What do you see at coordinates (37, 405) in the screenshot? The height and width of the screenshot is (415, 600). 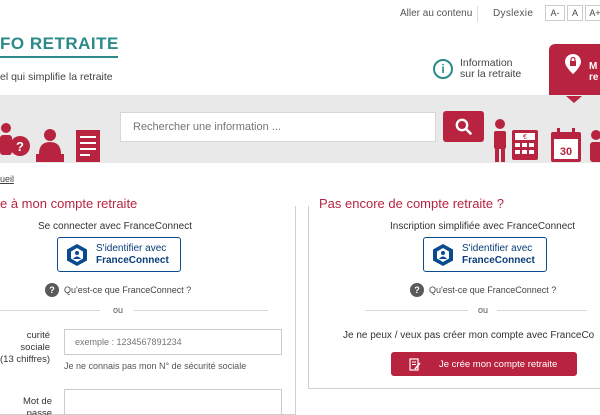 I see `password-label: Mot de passe` at bounding box center [37, 405].